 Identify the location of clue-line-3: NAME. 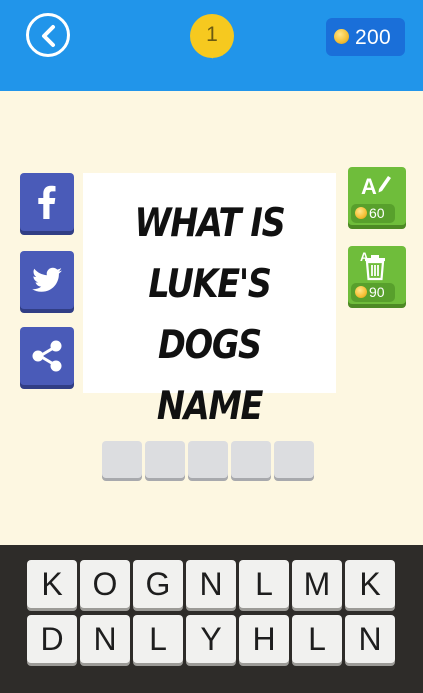
(209, 406).